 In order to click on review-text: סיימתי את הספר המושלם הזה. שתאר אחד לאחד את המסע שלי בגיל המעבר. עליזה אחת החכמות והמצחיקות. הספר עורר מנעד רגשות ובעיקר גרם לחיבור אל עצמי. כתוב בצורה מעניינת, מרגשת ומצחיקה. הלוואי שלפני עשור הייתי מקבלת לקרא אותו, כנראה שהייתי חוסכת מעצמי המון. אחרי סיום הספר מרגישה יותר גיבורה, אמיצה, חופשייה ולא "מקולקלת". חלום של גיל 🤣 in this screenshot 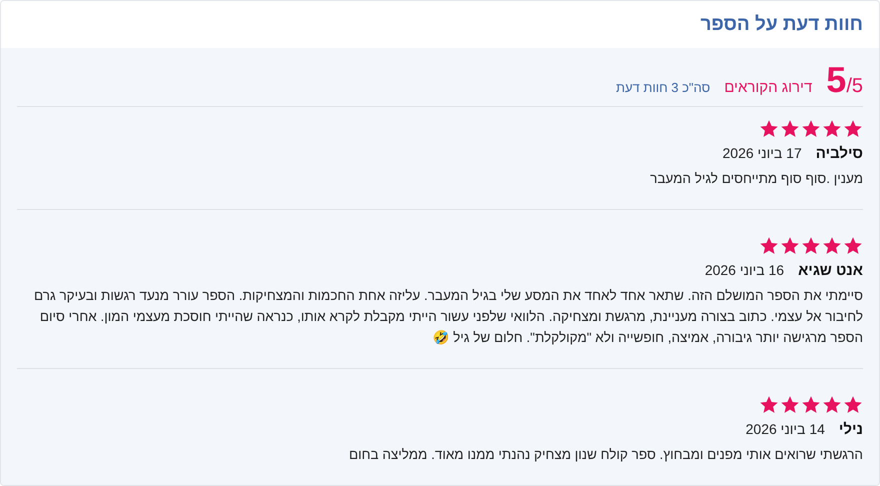, I will do `click(448, 317)`.